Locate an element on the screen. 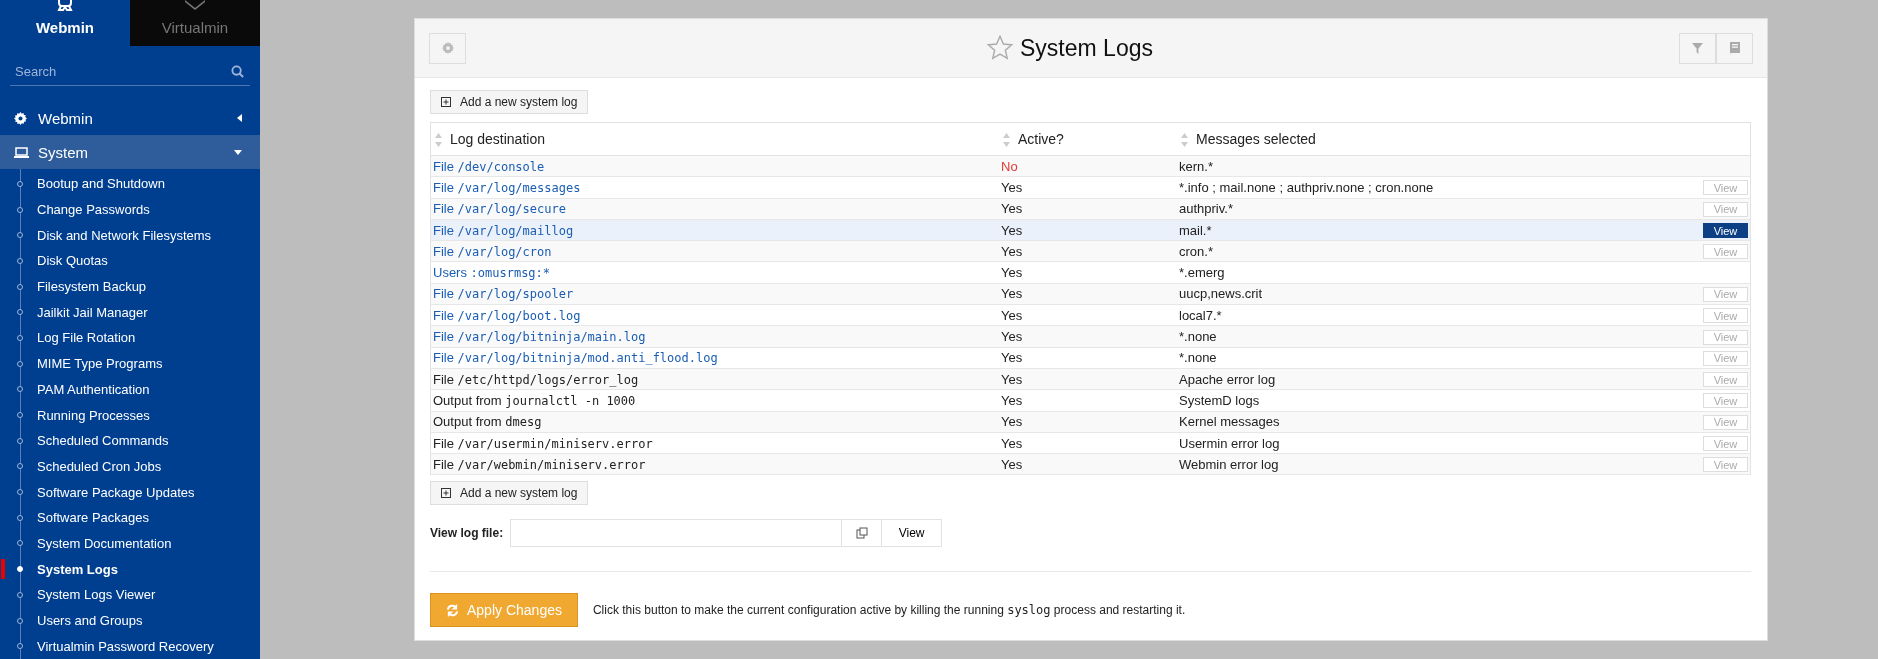  menu-item: Users and Groups is located at coordinates (140, 620).